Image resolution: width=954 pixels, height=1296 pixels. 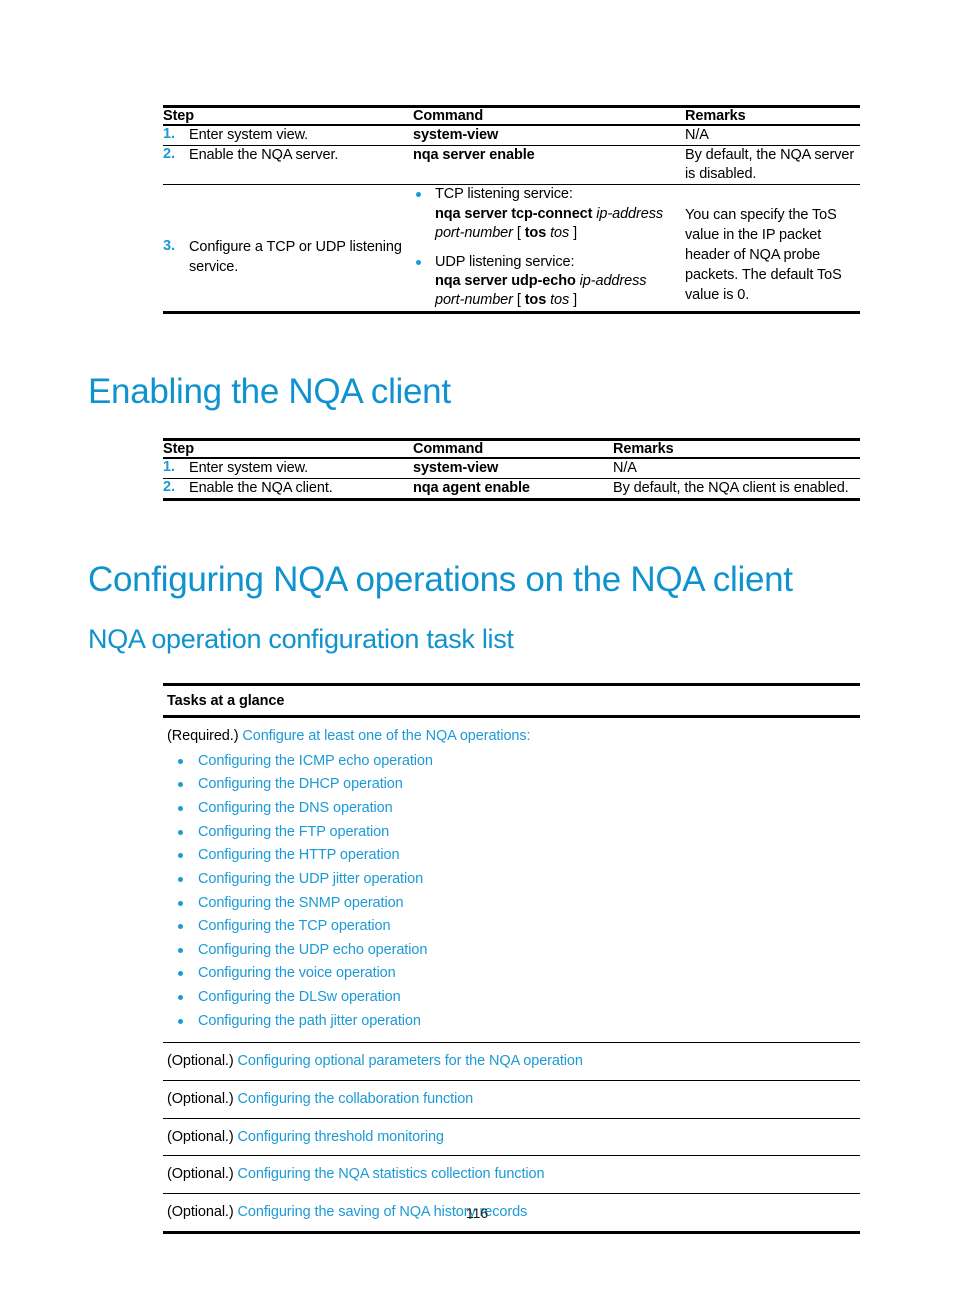 I want to click on link-configuring-dhcp-operation: Configuring the DHCP operation, so click(x=300, y=784).